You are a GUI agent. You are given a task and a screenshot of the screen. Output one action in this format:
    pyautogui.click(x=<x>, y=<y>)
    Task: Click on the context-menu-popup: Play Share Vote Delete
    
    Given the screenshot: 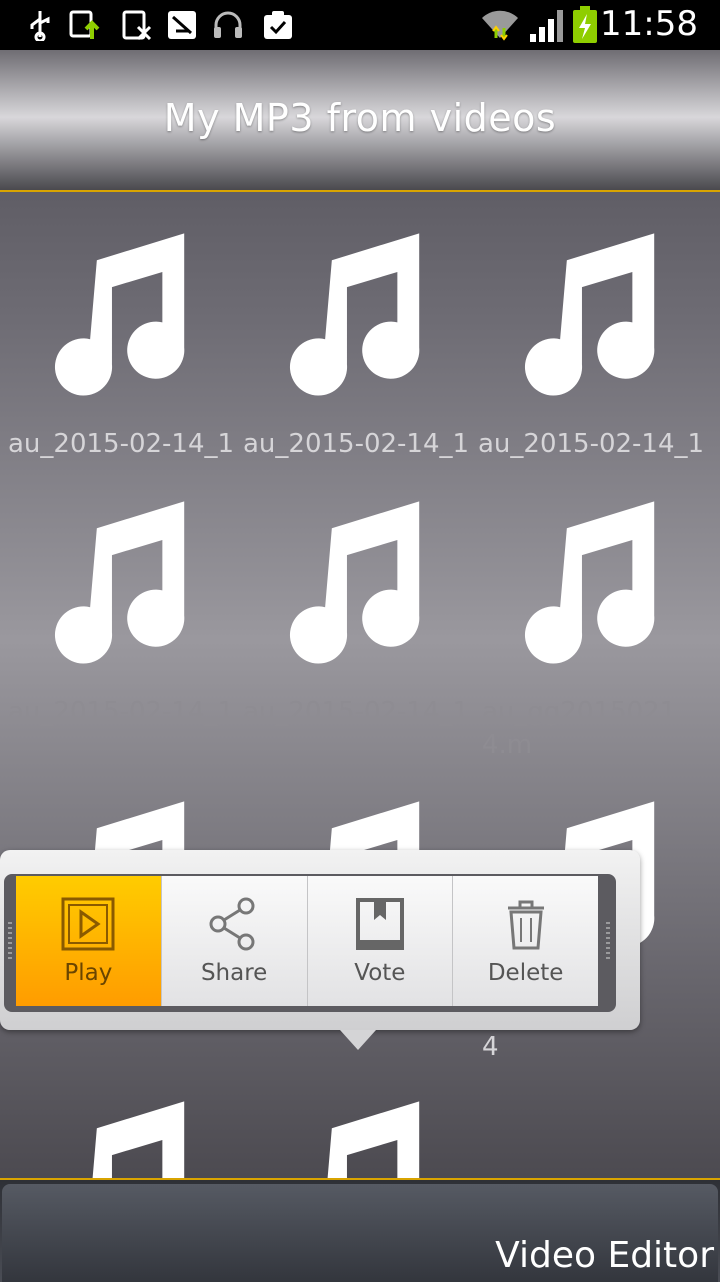 What is the action you would take?
    pyautogui.click(x=320, y=950)
    